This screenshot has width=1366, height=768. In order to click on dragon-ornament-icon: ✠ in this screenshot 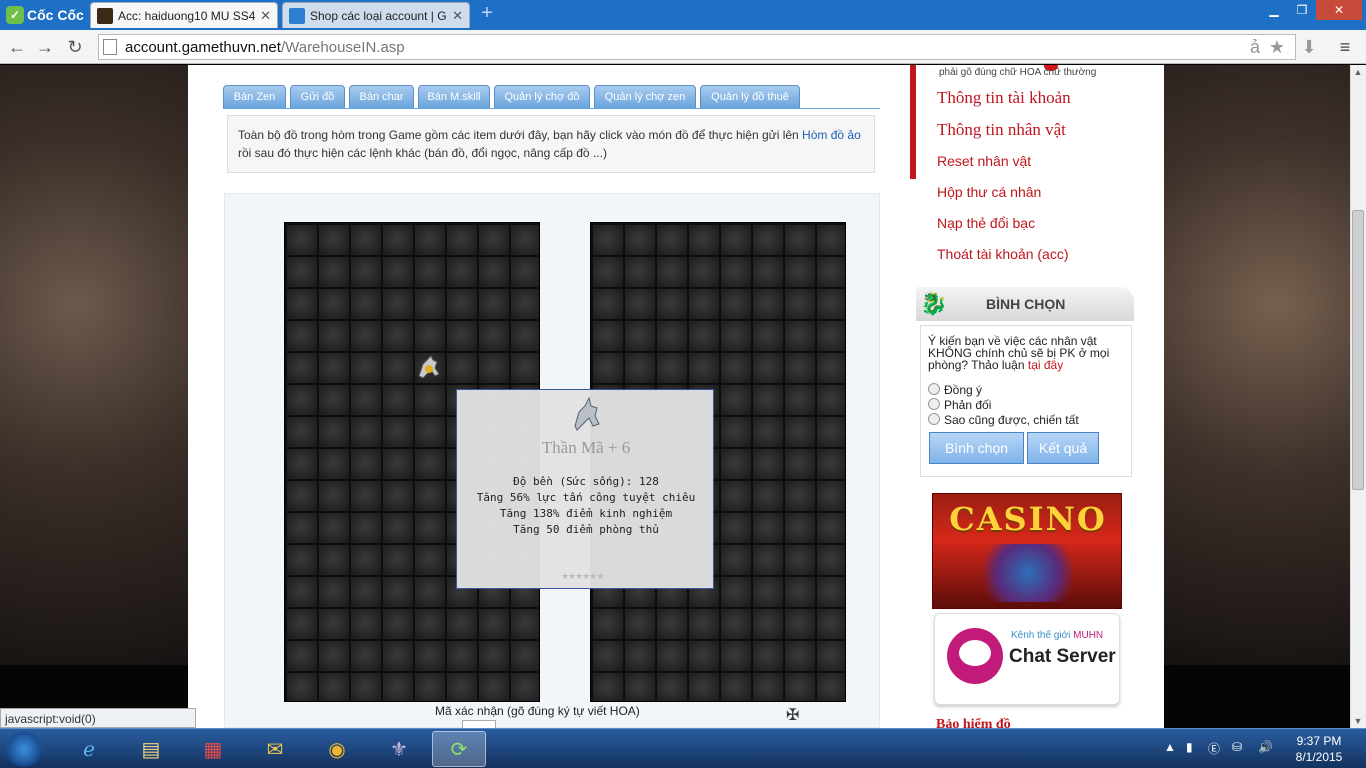, I will do `click(793, 715)`.